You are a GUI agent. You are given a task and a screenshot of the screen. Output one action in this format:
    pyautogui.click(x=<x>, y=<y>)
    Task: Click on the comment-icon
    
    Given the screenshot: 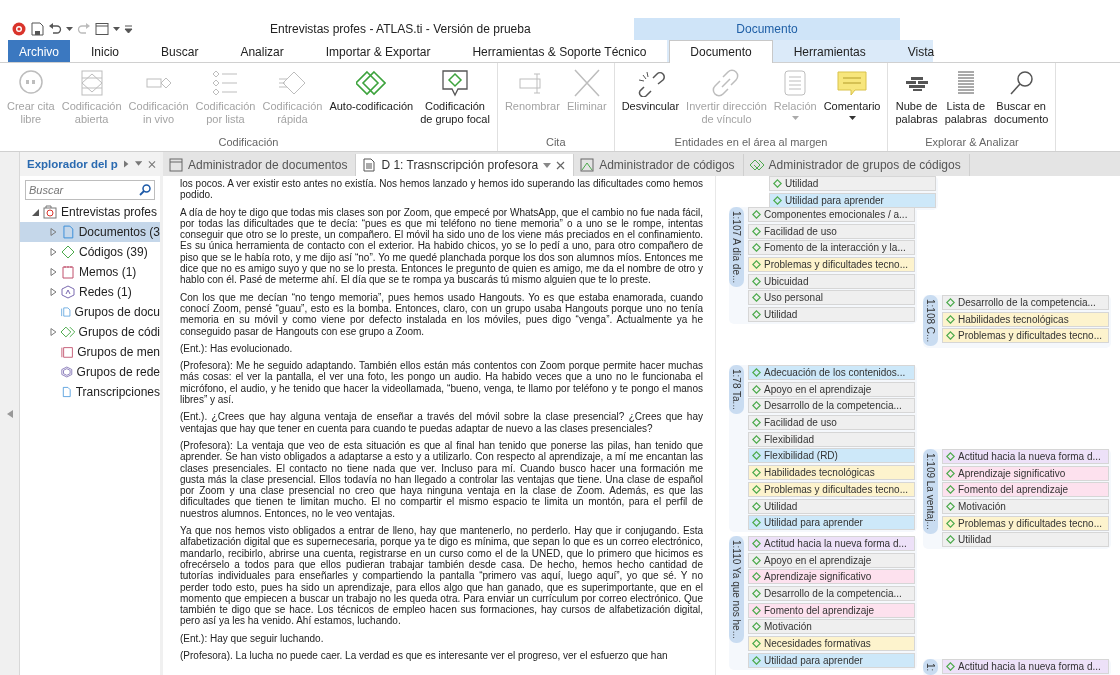 What is the action you would take?
    pyautogui.click(x=852, y=83)
    